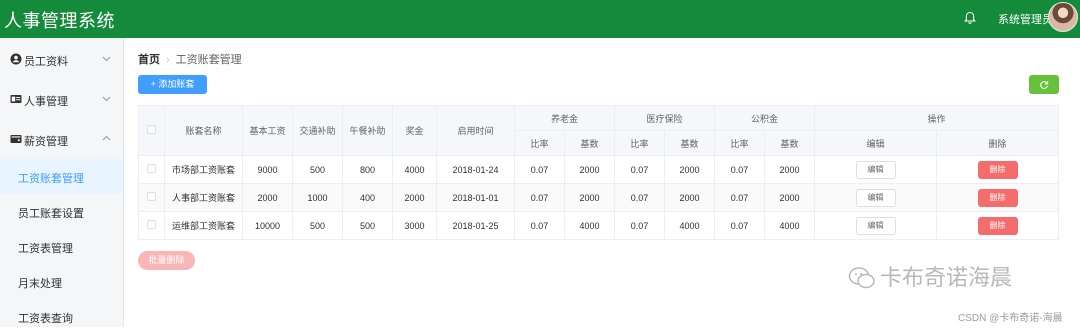  What do you see at coordinates (203, 130) in the screenshot?
I see `col-name: 账套名称` at bounding box center [203, 130].